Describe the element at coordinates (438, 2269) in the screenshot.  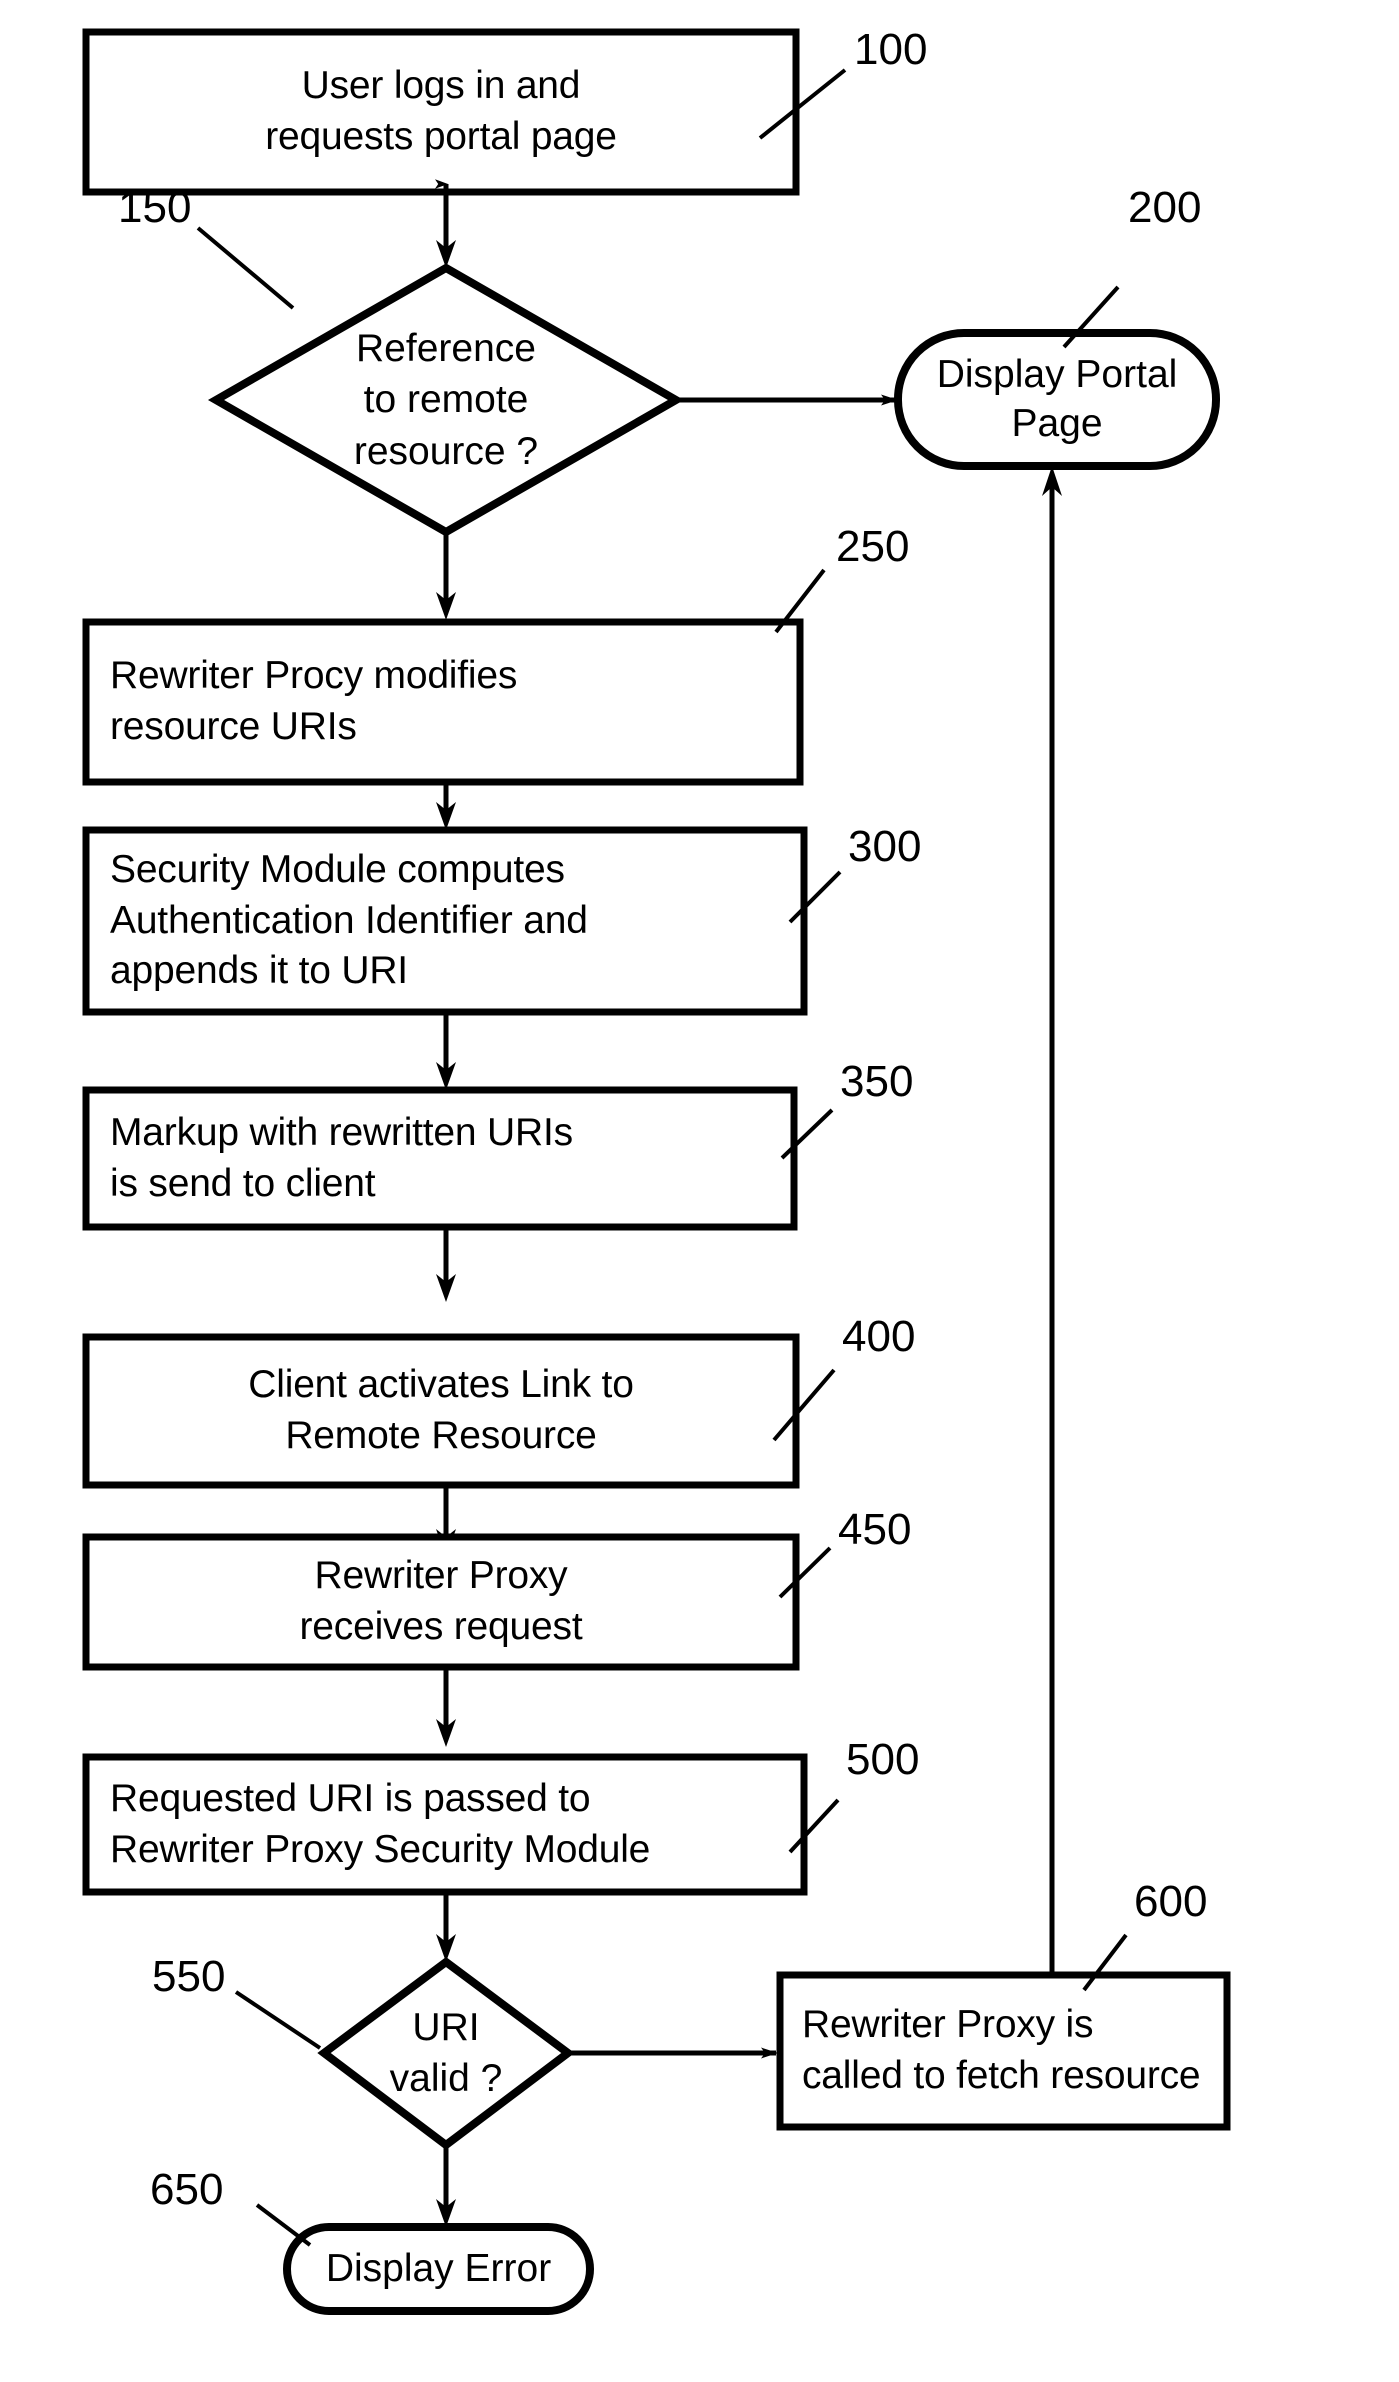
I see `node-650-shape` at that location.